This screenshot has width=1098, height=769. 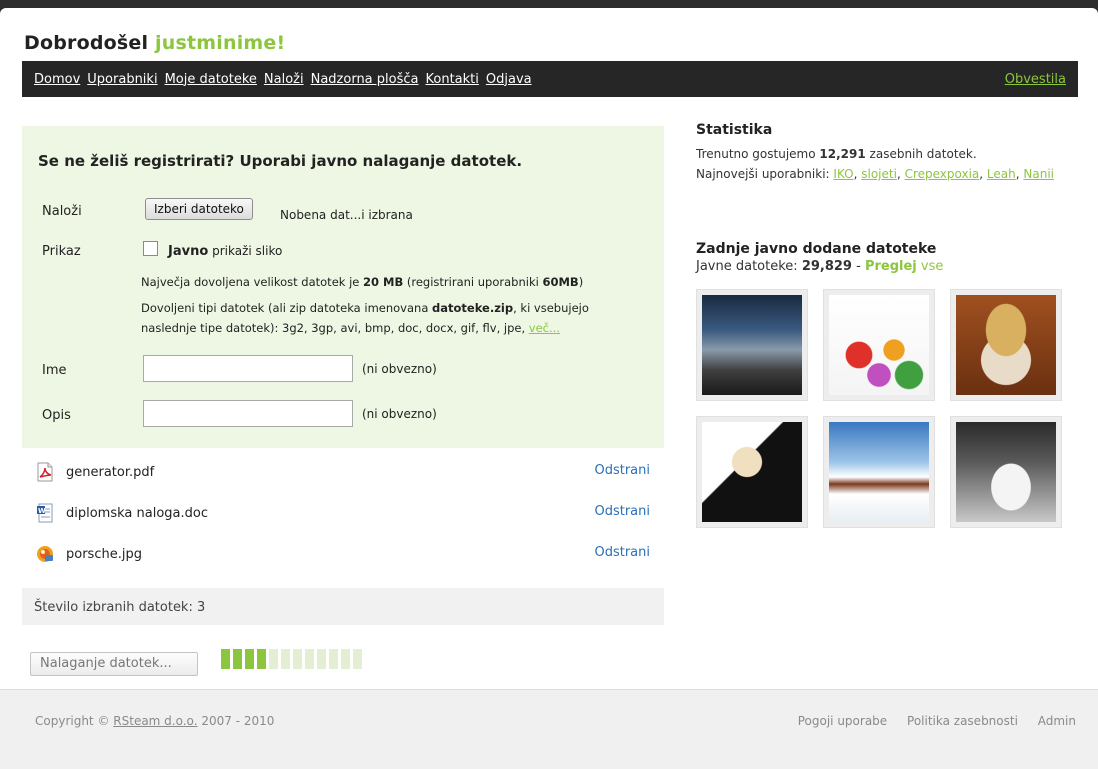 I want to click on page-title: Dobrodošel justminime!, so click(x=154, y=43).